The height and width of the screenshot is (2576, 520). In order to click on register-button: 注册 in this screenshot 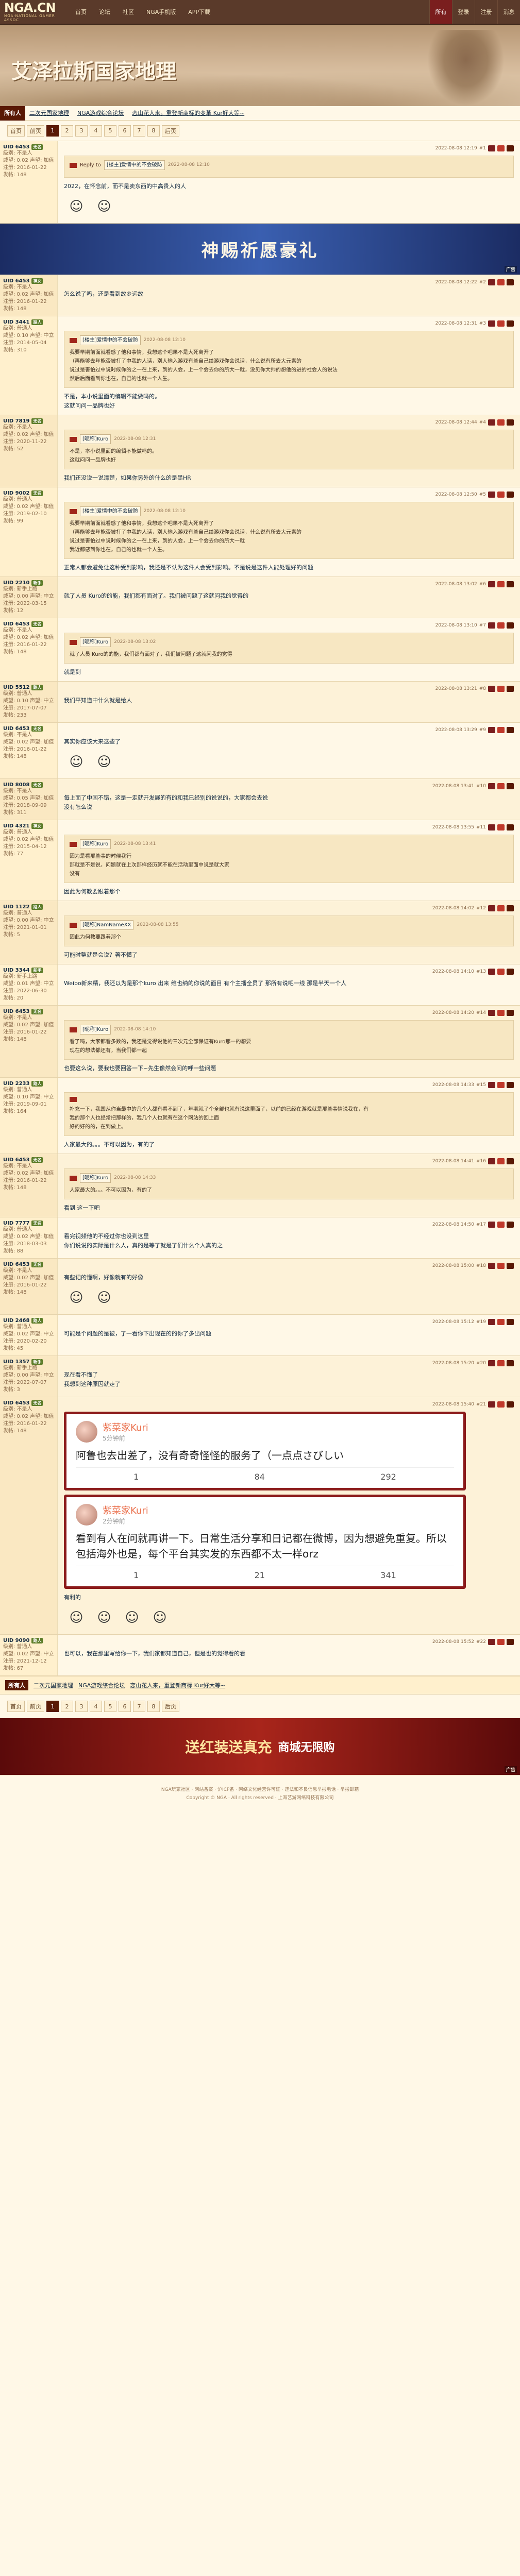, I will do `click(486, 12)`.